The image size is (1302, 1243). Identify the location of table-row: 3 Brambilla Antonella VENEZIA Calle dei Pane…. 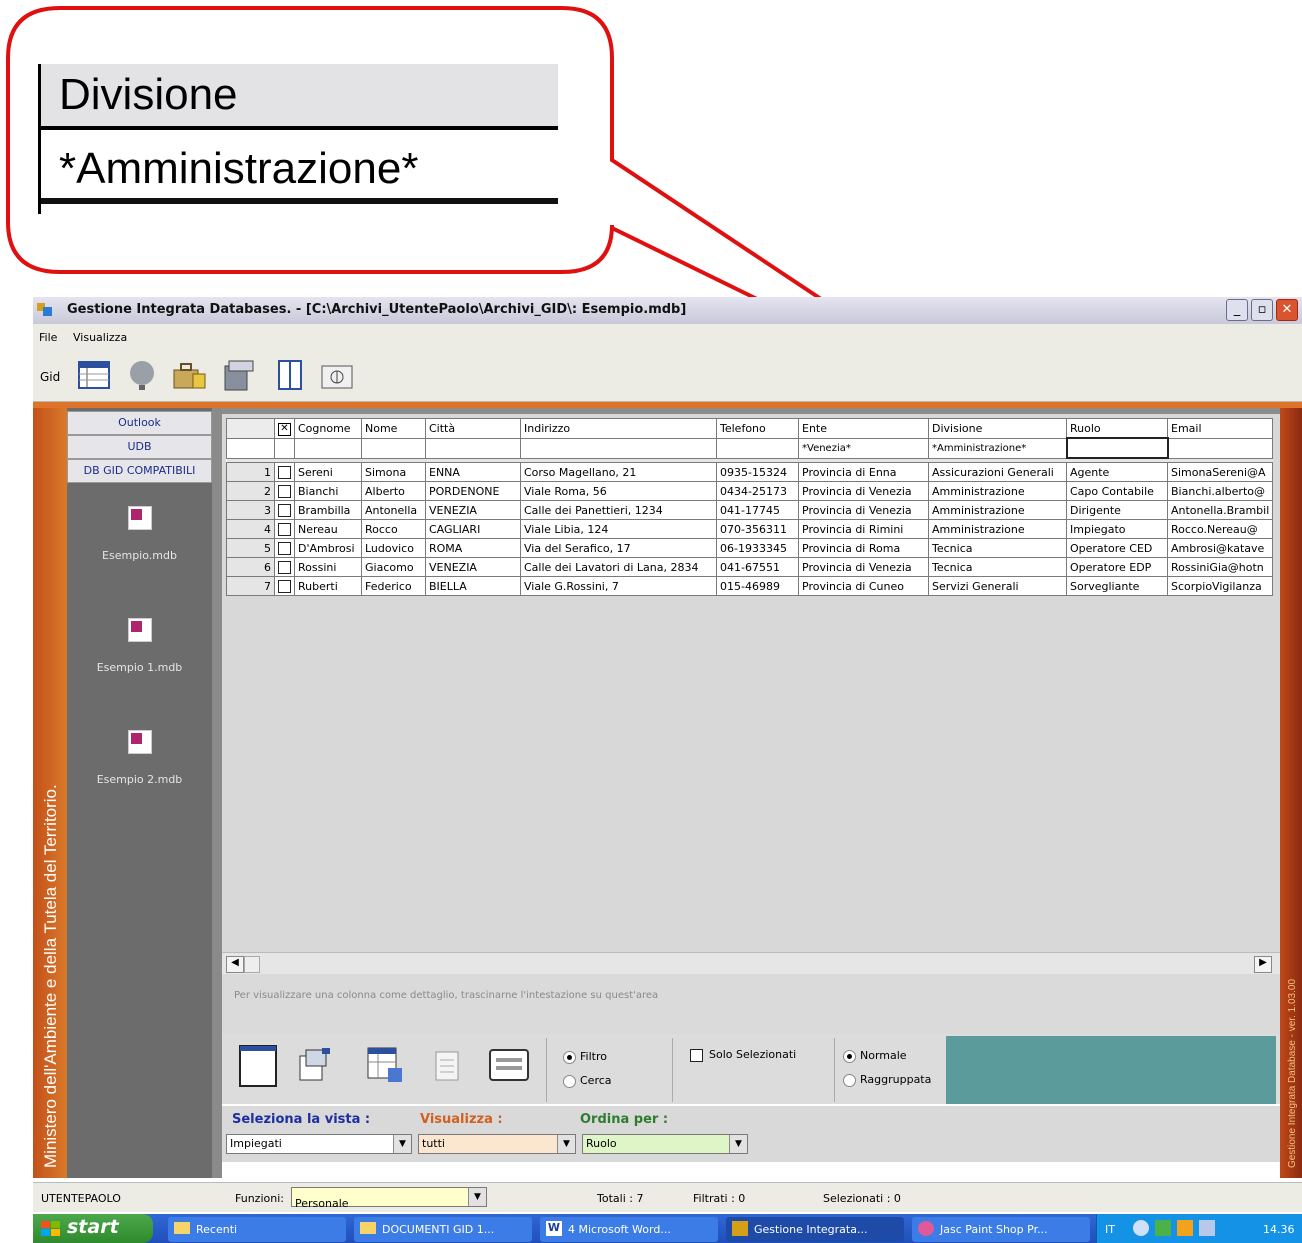
(750, 510).